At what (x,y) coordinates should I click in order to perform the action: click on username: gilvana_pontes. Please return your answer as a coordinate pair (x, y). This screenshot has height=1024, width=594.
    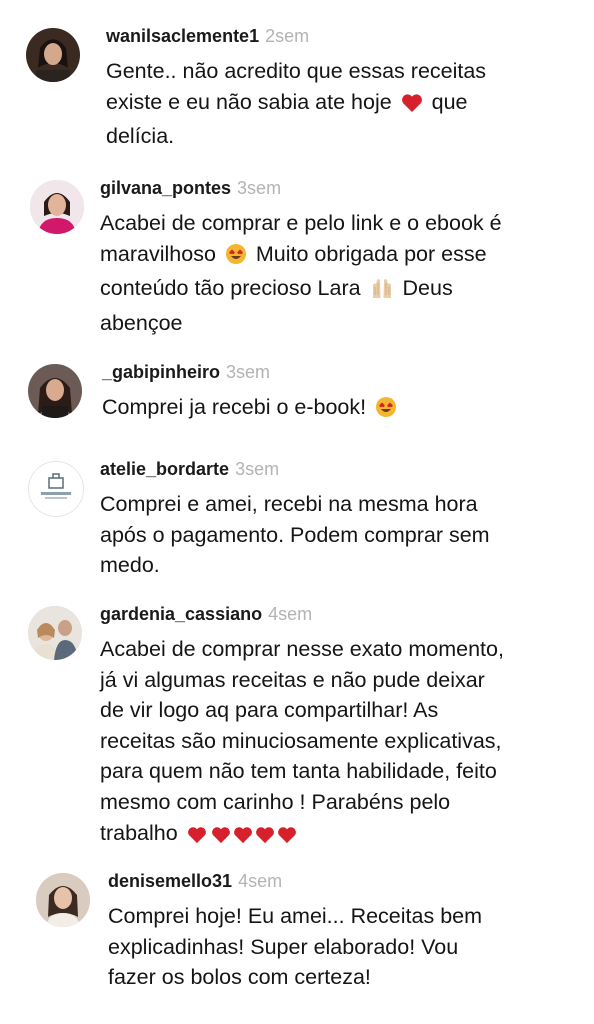
    Looking at the image, I should click on (165, 188).